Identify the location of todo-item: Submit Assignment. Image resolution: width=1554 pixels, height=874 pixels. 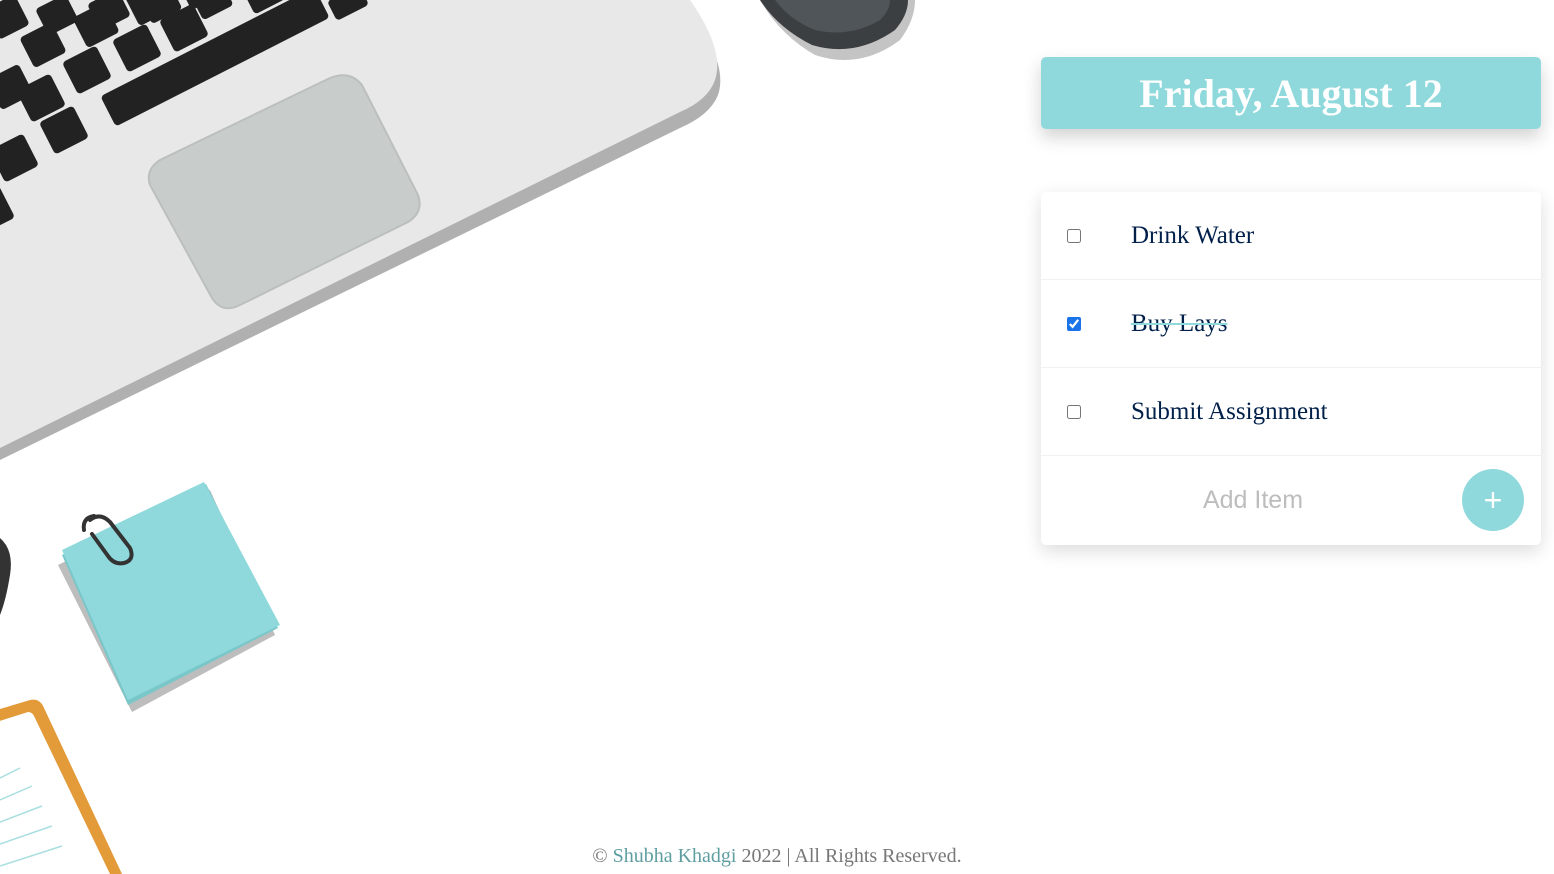
(1291, 412).